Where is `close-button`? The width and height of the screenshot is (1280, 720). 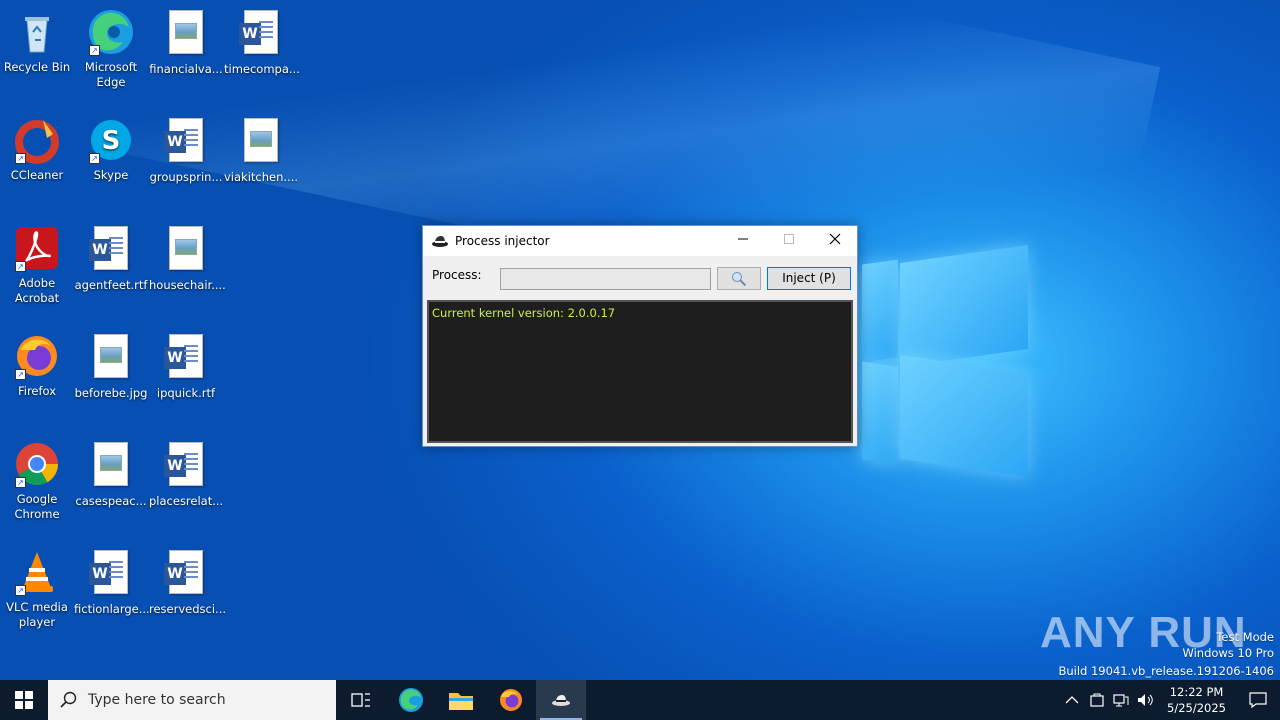 close-button is located at coordinates (835, 241).